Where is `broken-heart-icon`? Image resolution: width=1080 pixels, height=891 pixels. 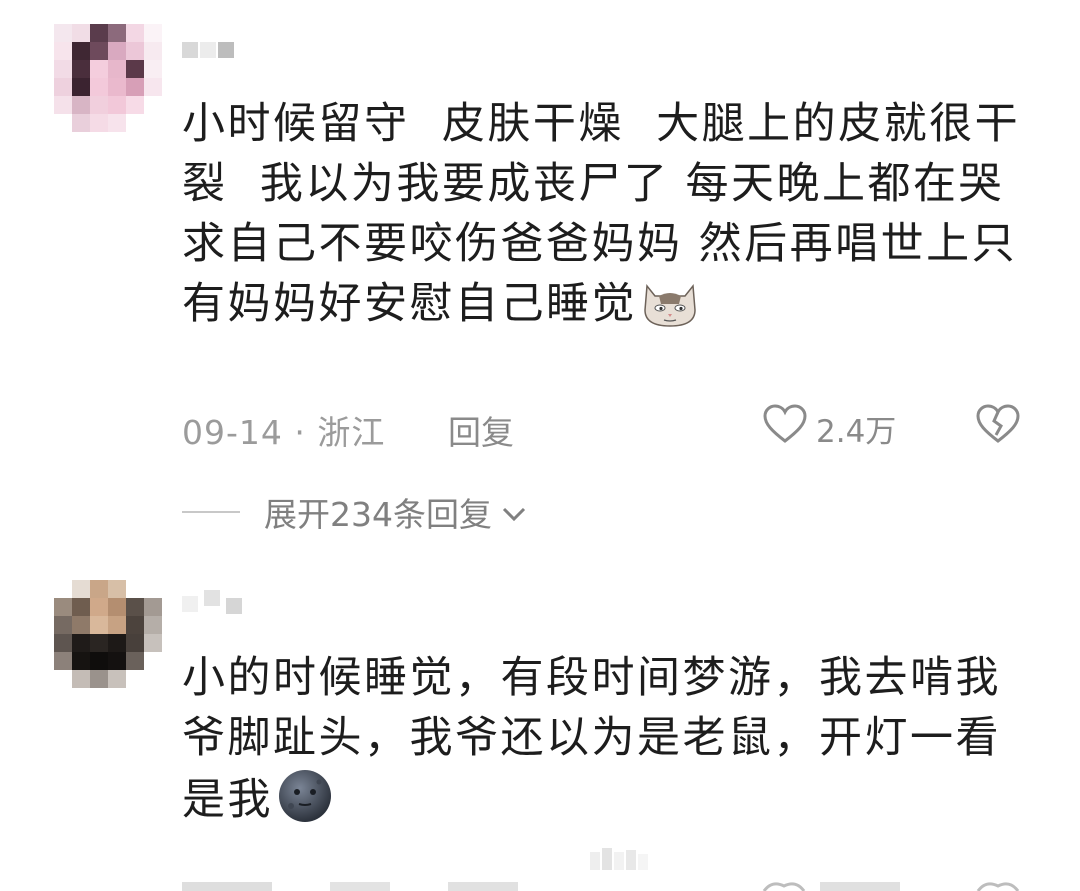
broken-heart-icon is located at coordinates (998, 426).